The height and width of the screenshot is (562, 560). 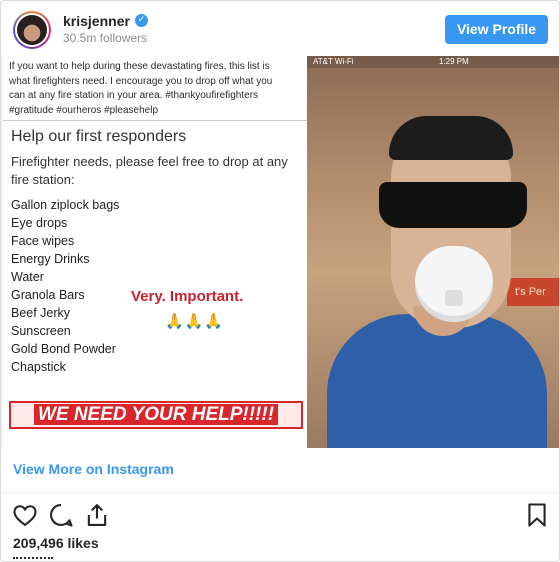 What do you see at coordinates (454, 298) in the screenshot?
I see `mask-valve` at bounding box center [454, 298].